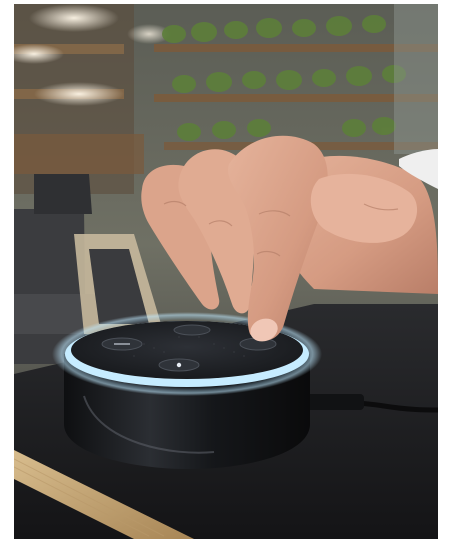 The image size is (452, 543). What do you see at coordinates (79, 154) in the screenshot?
I see `counter` at bounding box center [79, 154].